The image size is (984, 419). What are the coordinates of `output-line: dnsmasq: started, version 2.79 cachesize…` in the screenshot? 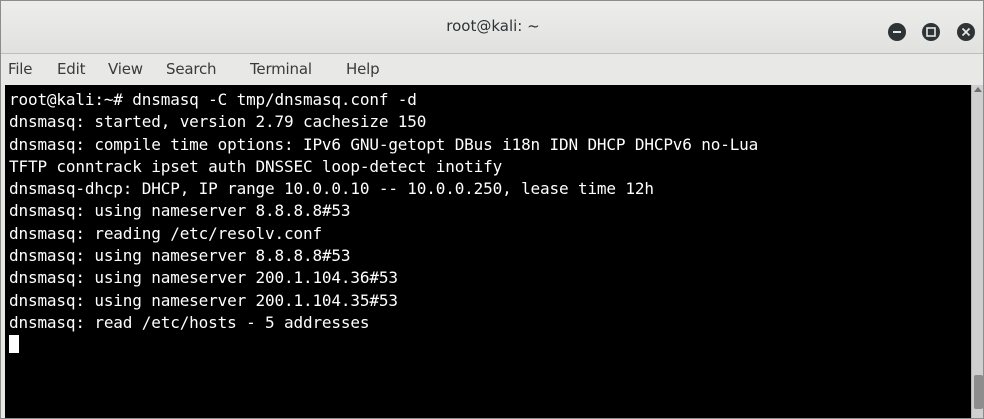 It's located at (218, 122).